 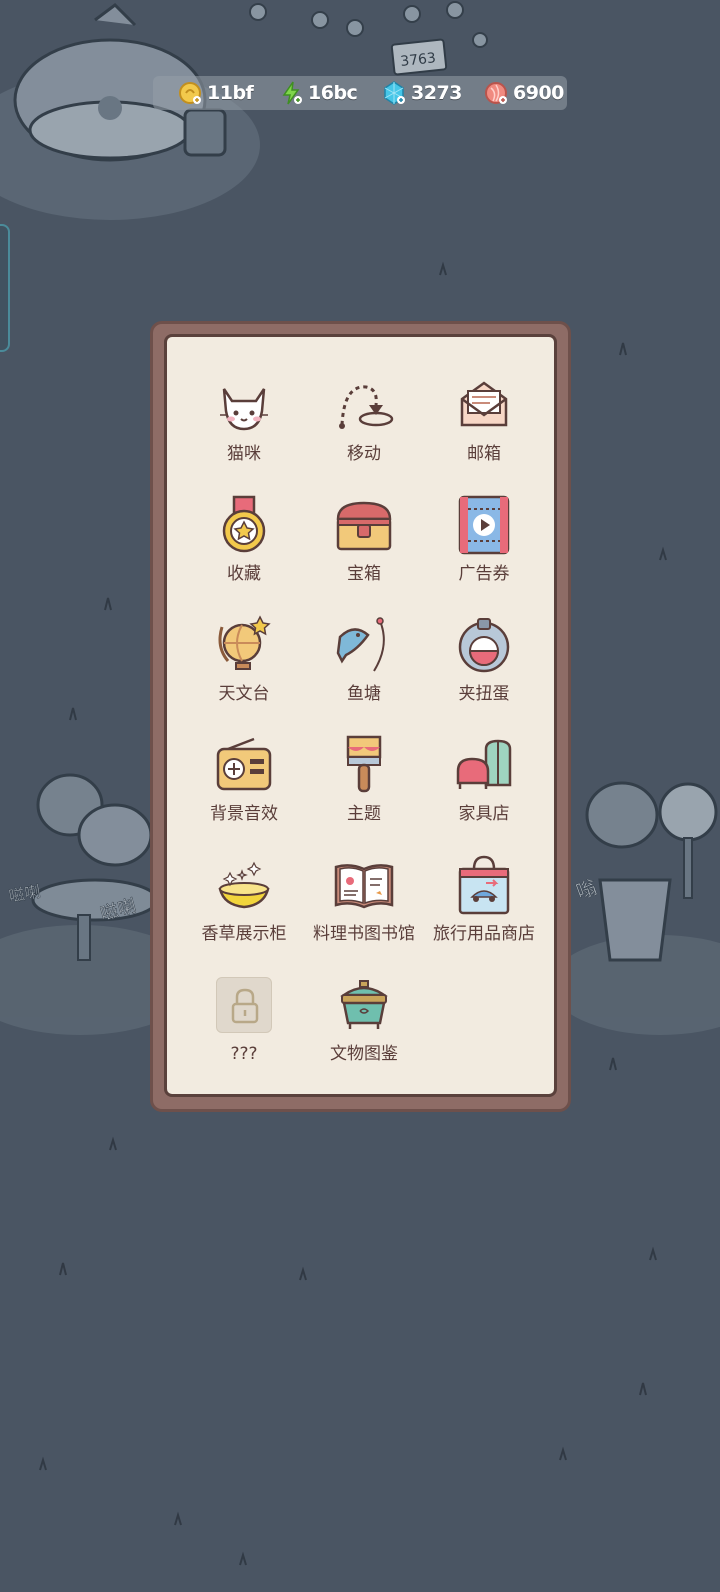 What do you see at coordinates (364, 814) in the screenshot?
I see `menu-item-label: 主题` at bounding box center [364, 814].